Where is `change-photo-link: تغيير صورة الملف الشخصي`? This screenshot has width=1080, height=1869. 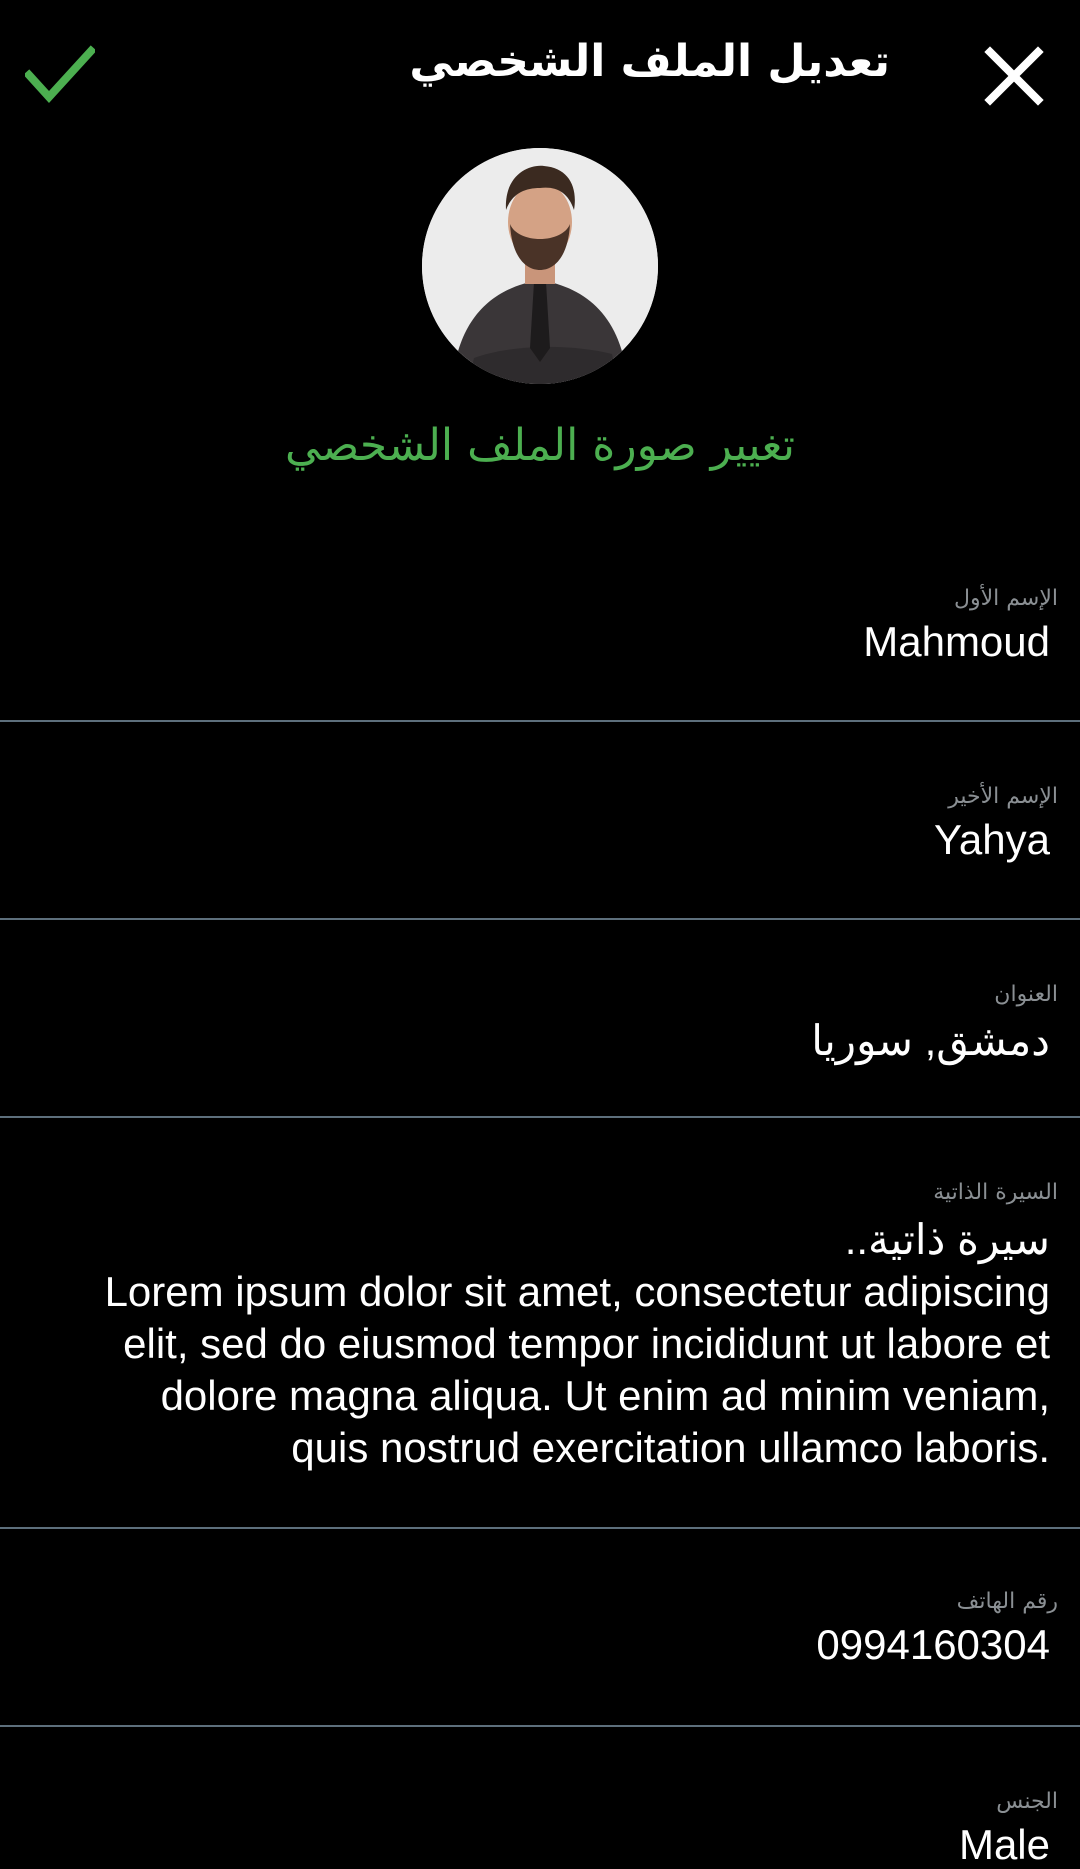
change-photo-link: تغيير صورة الملف الشخصي is located at coordinates (540, 445).